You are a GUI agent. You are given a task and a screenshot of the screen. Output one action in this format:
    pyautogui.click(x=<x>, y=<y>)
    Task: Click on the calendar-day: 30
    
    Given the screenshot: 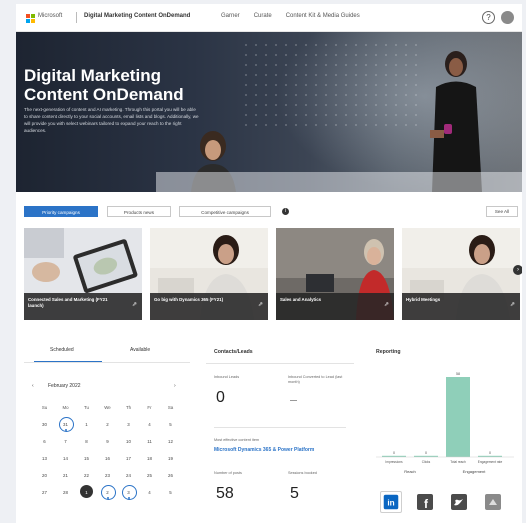 What is the action you would take?
    pyautogui.click(x=44, y=424)
    